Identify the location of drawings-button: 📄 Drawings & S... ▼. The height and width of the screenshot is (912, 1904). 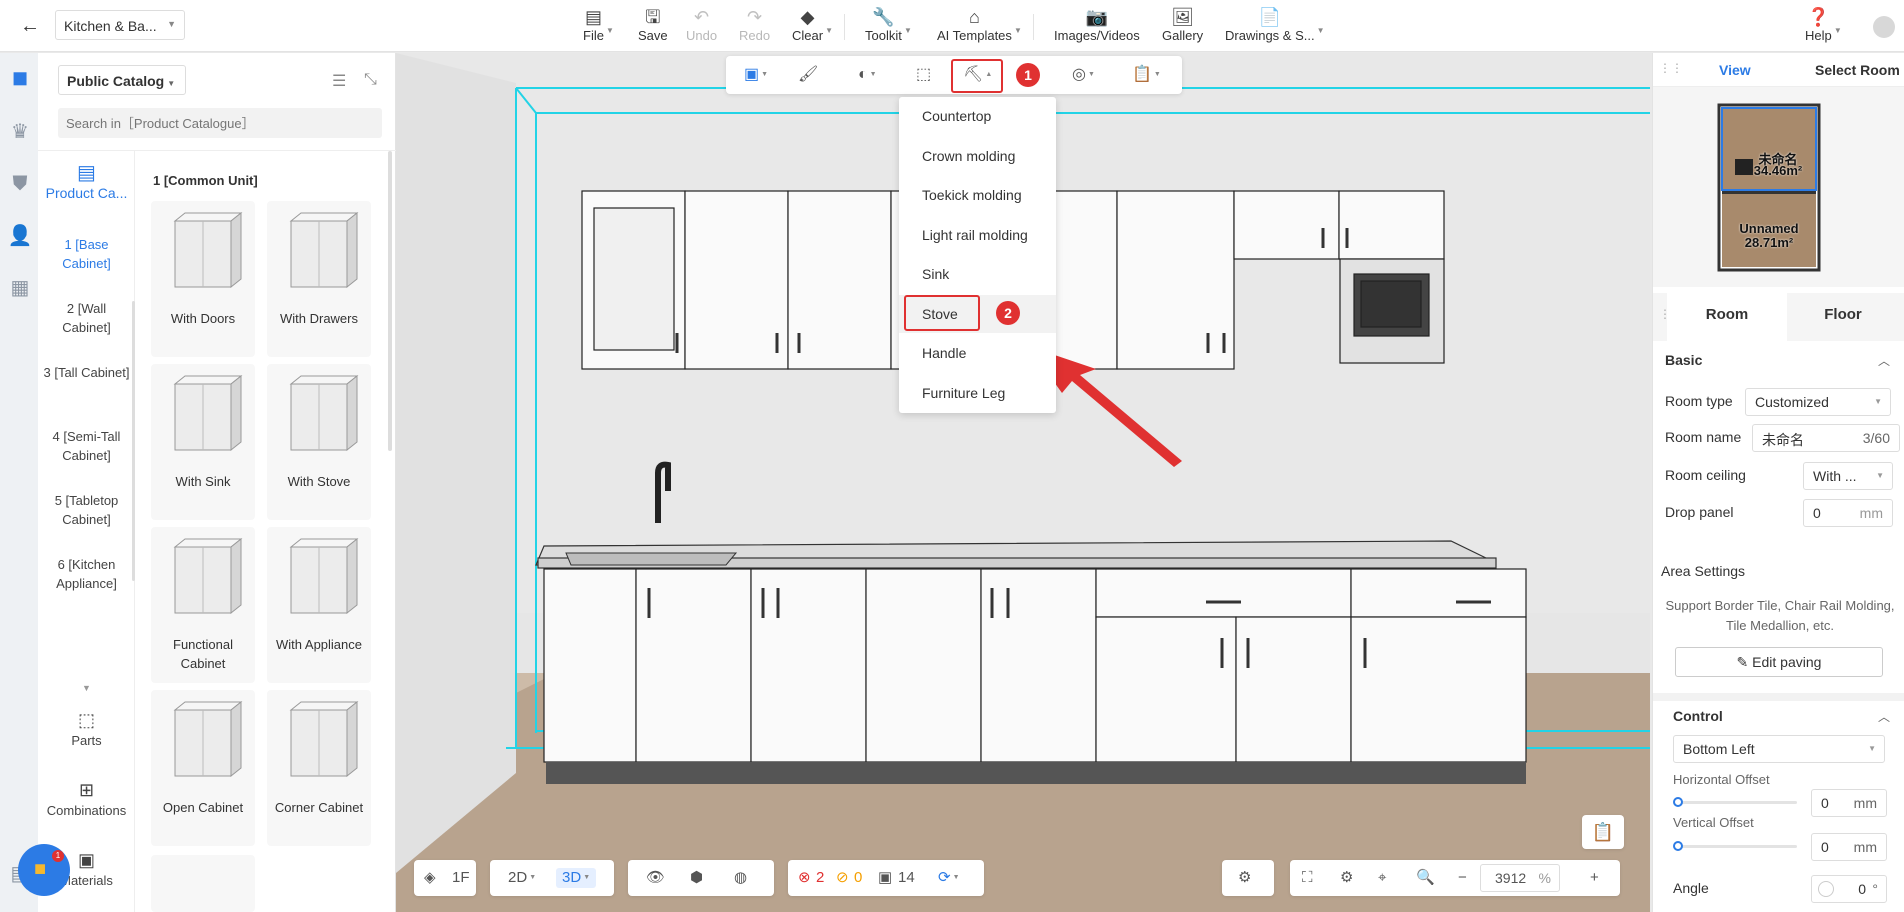
(1275, 24).